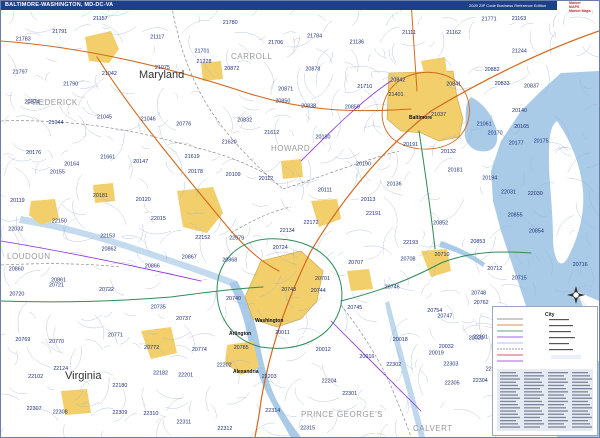 This screenshot has width=600, height=438. What do you see at coordinates (119, 386) in the screenshot?
I see `zip-code-label: 22180` at bounding box center [119, 386].